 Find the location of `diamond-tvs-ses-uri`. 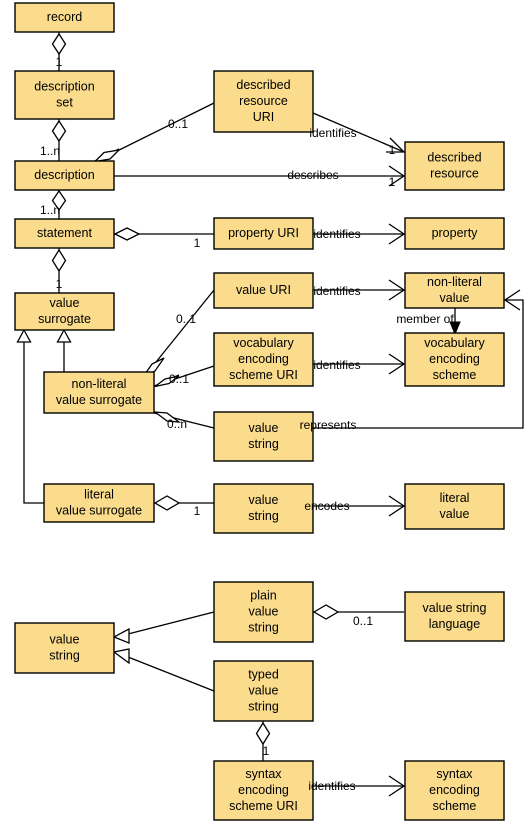

diamond-tvs-ses-uri is located at coordinates (263, 733).